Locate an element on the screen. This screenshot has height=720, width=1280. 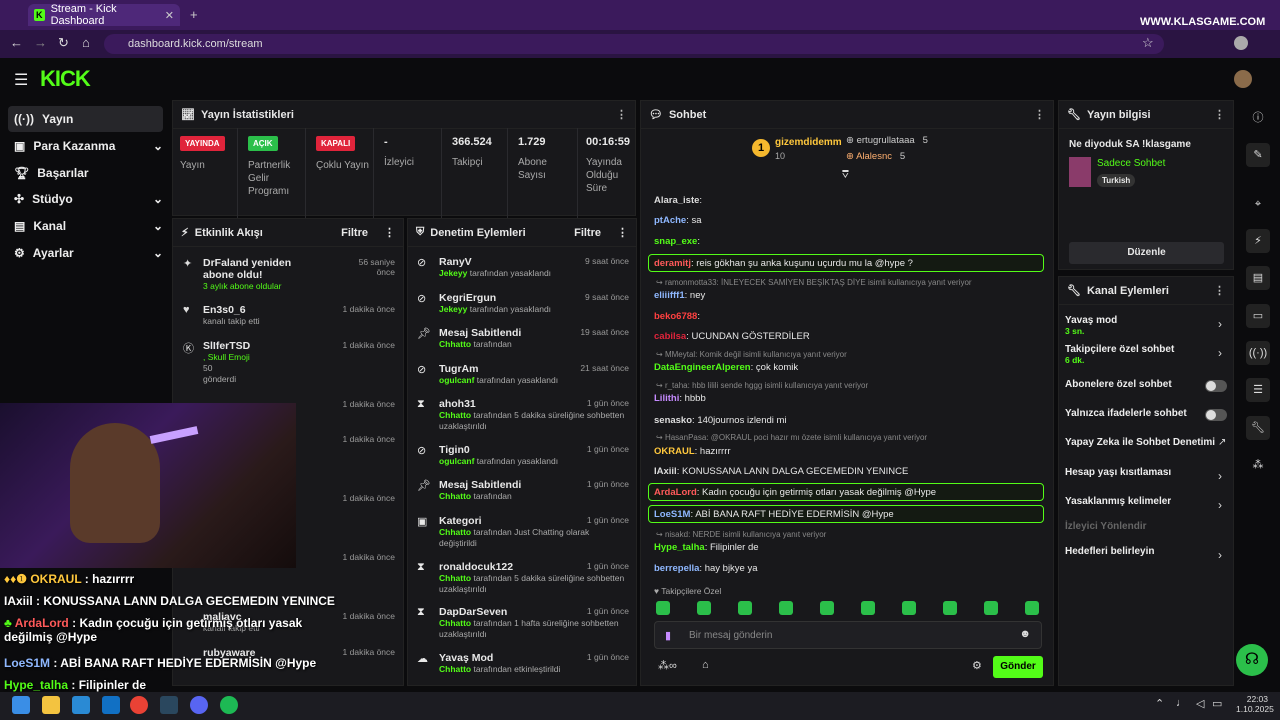
chat-message: eliiifff1: ney is located at coordinates (679, 295).